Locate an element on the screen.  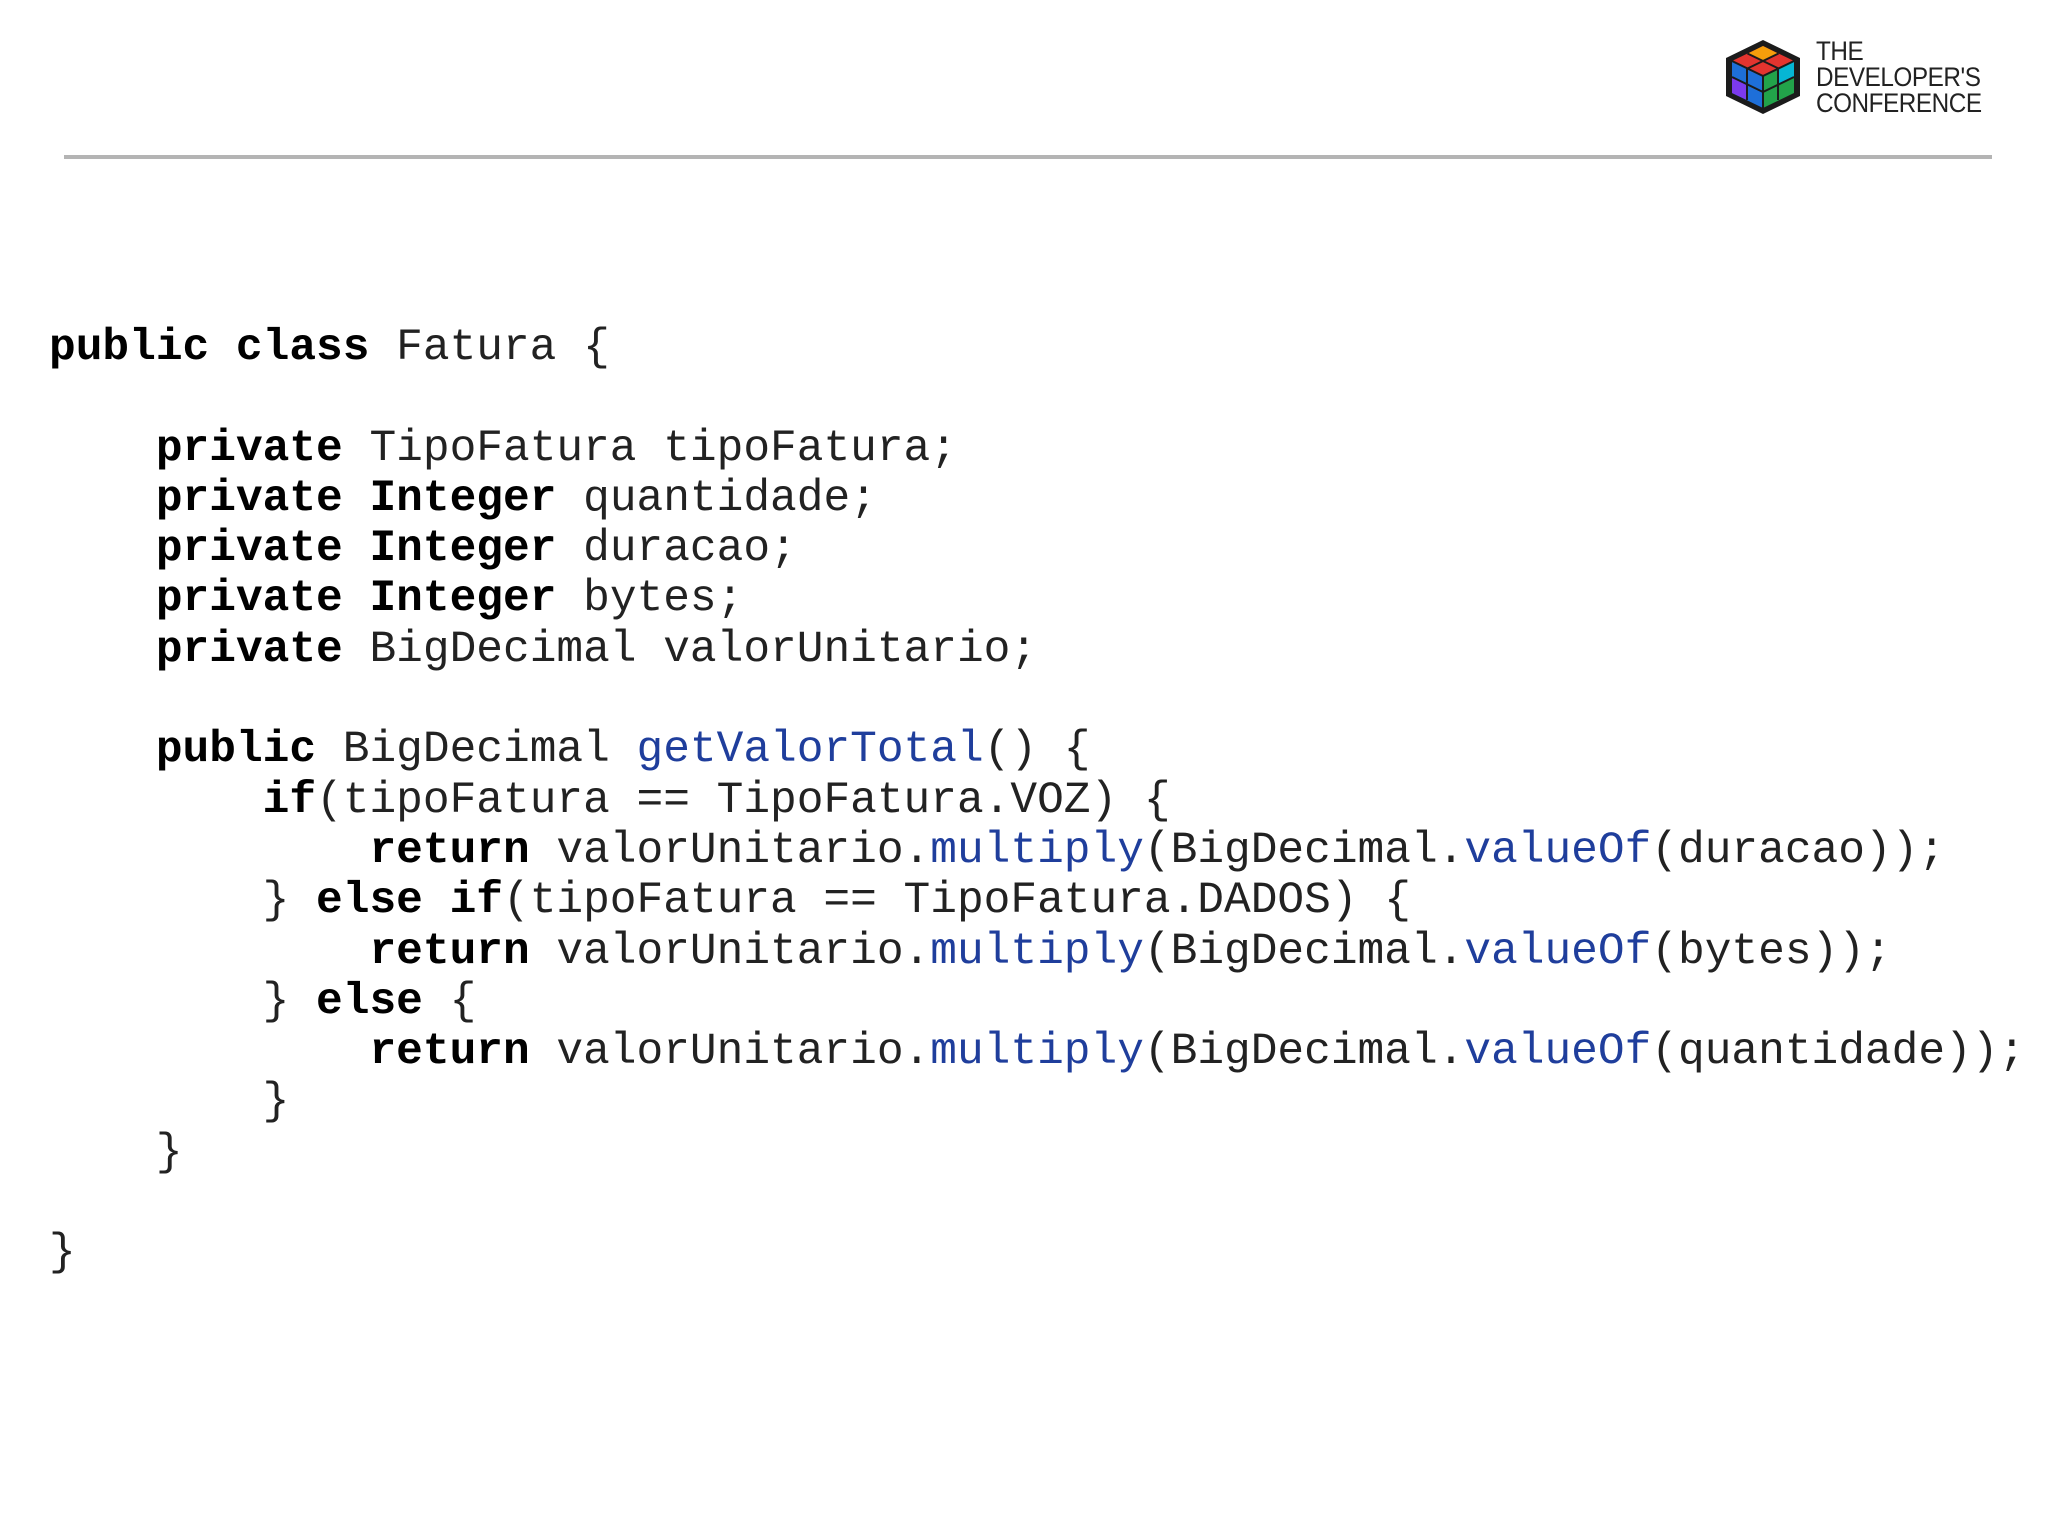
code-text: (quantidade)); is located at coordinates (1838, 1052).